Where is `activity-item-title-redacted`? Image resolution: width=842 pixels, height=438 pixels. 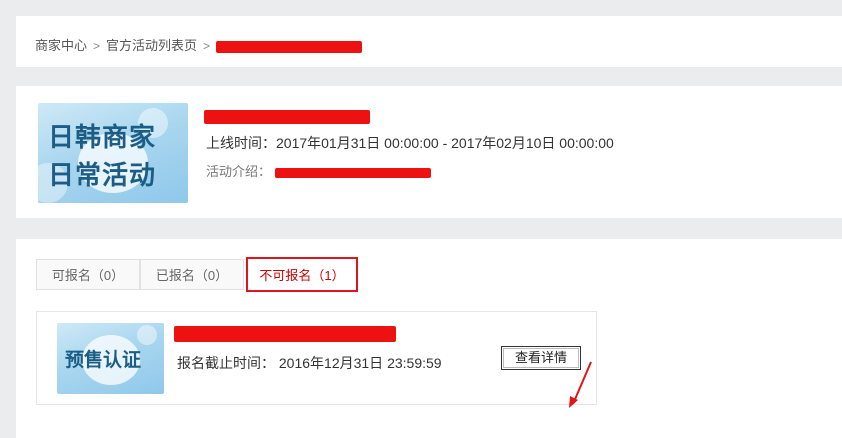
activity-item-title-redacted is located at coordinates (285, 334).